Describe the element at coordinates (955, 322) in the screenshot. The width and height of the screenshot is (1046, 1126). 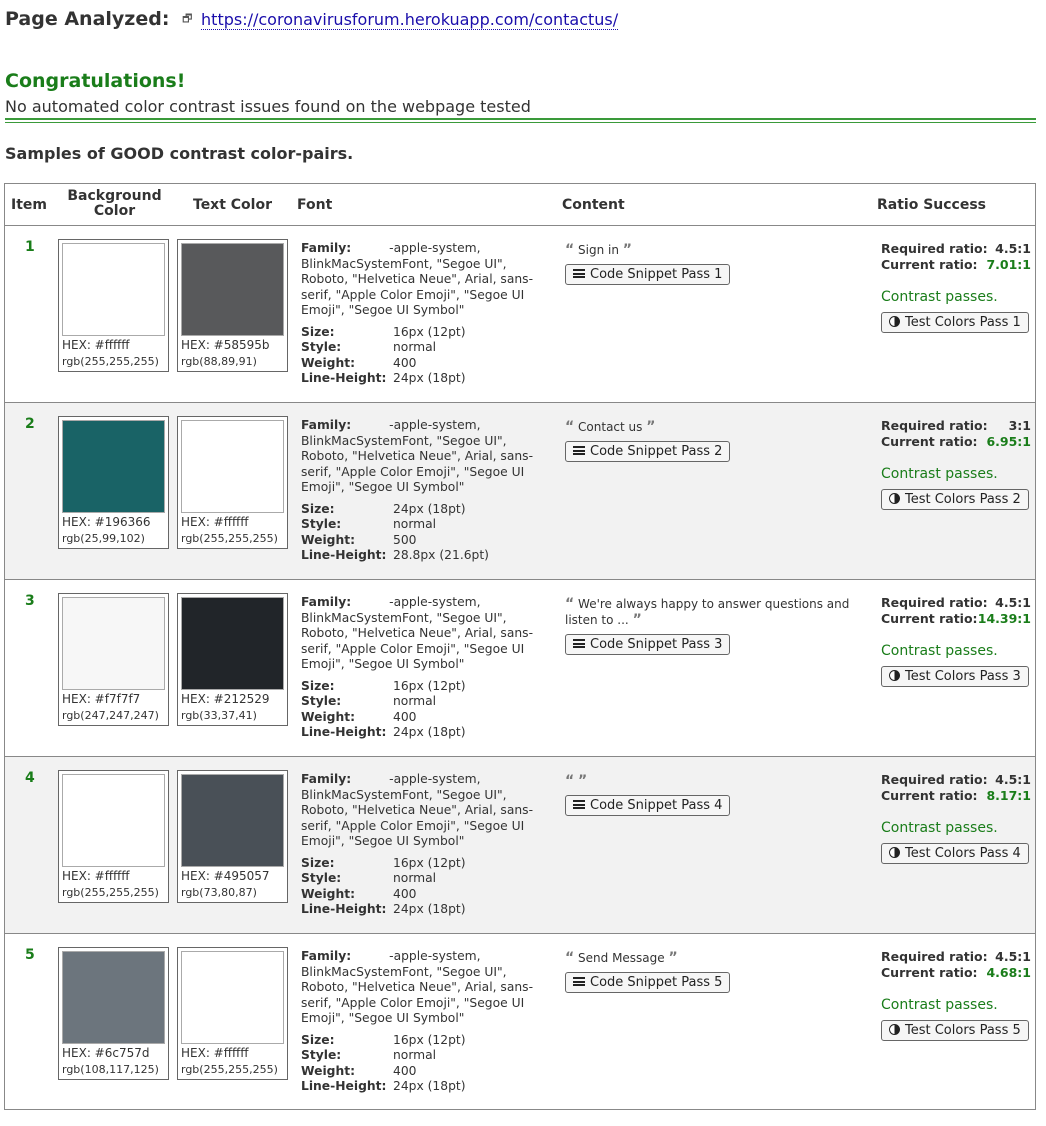
I see `test-colors-button: Test Colors Pass 1` at that location.